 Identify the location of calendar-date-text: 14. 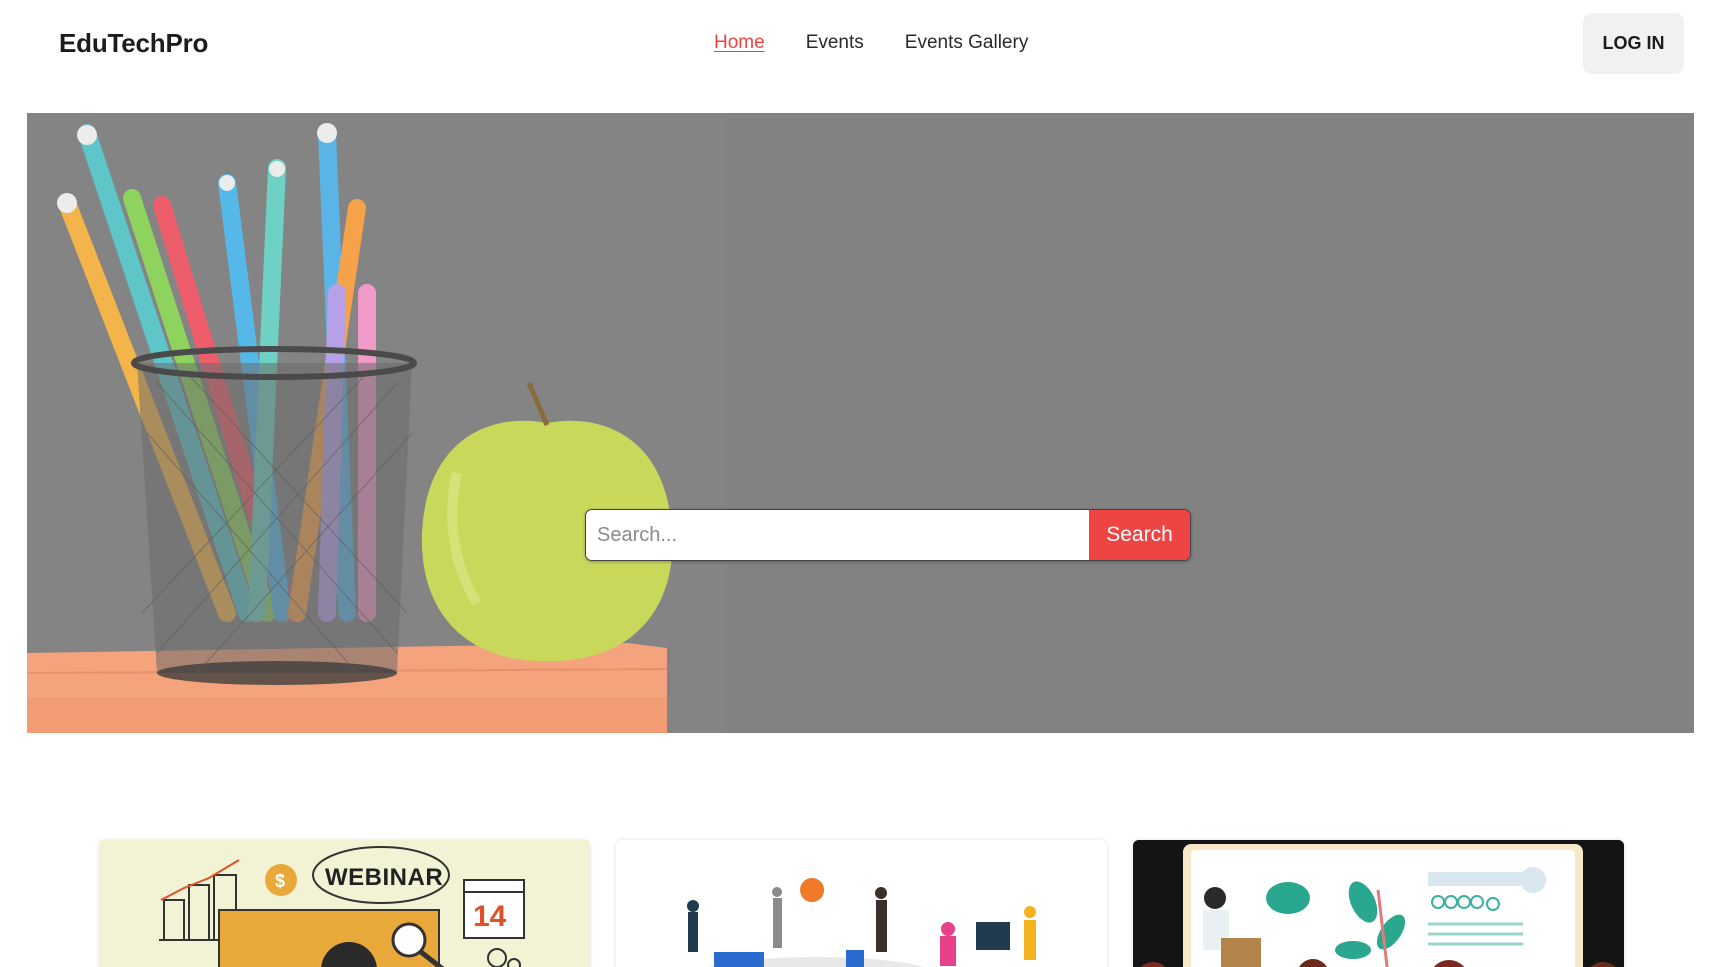
(490, 916).